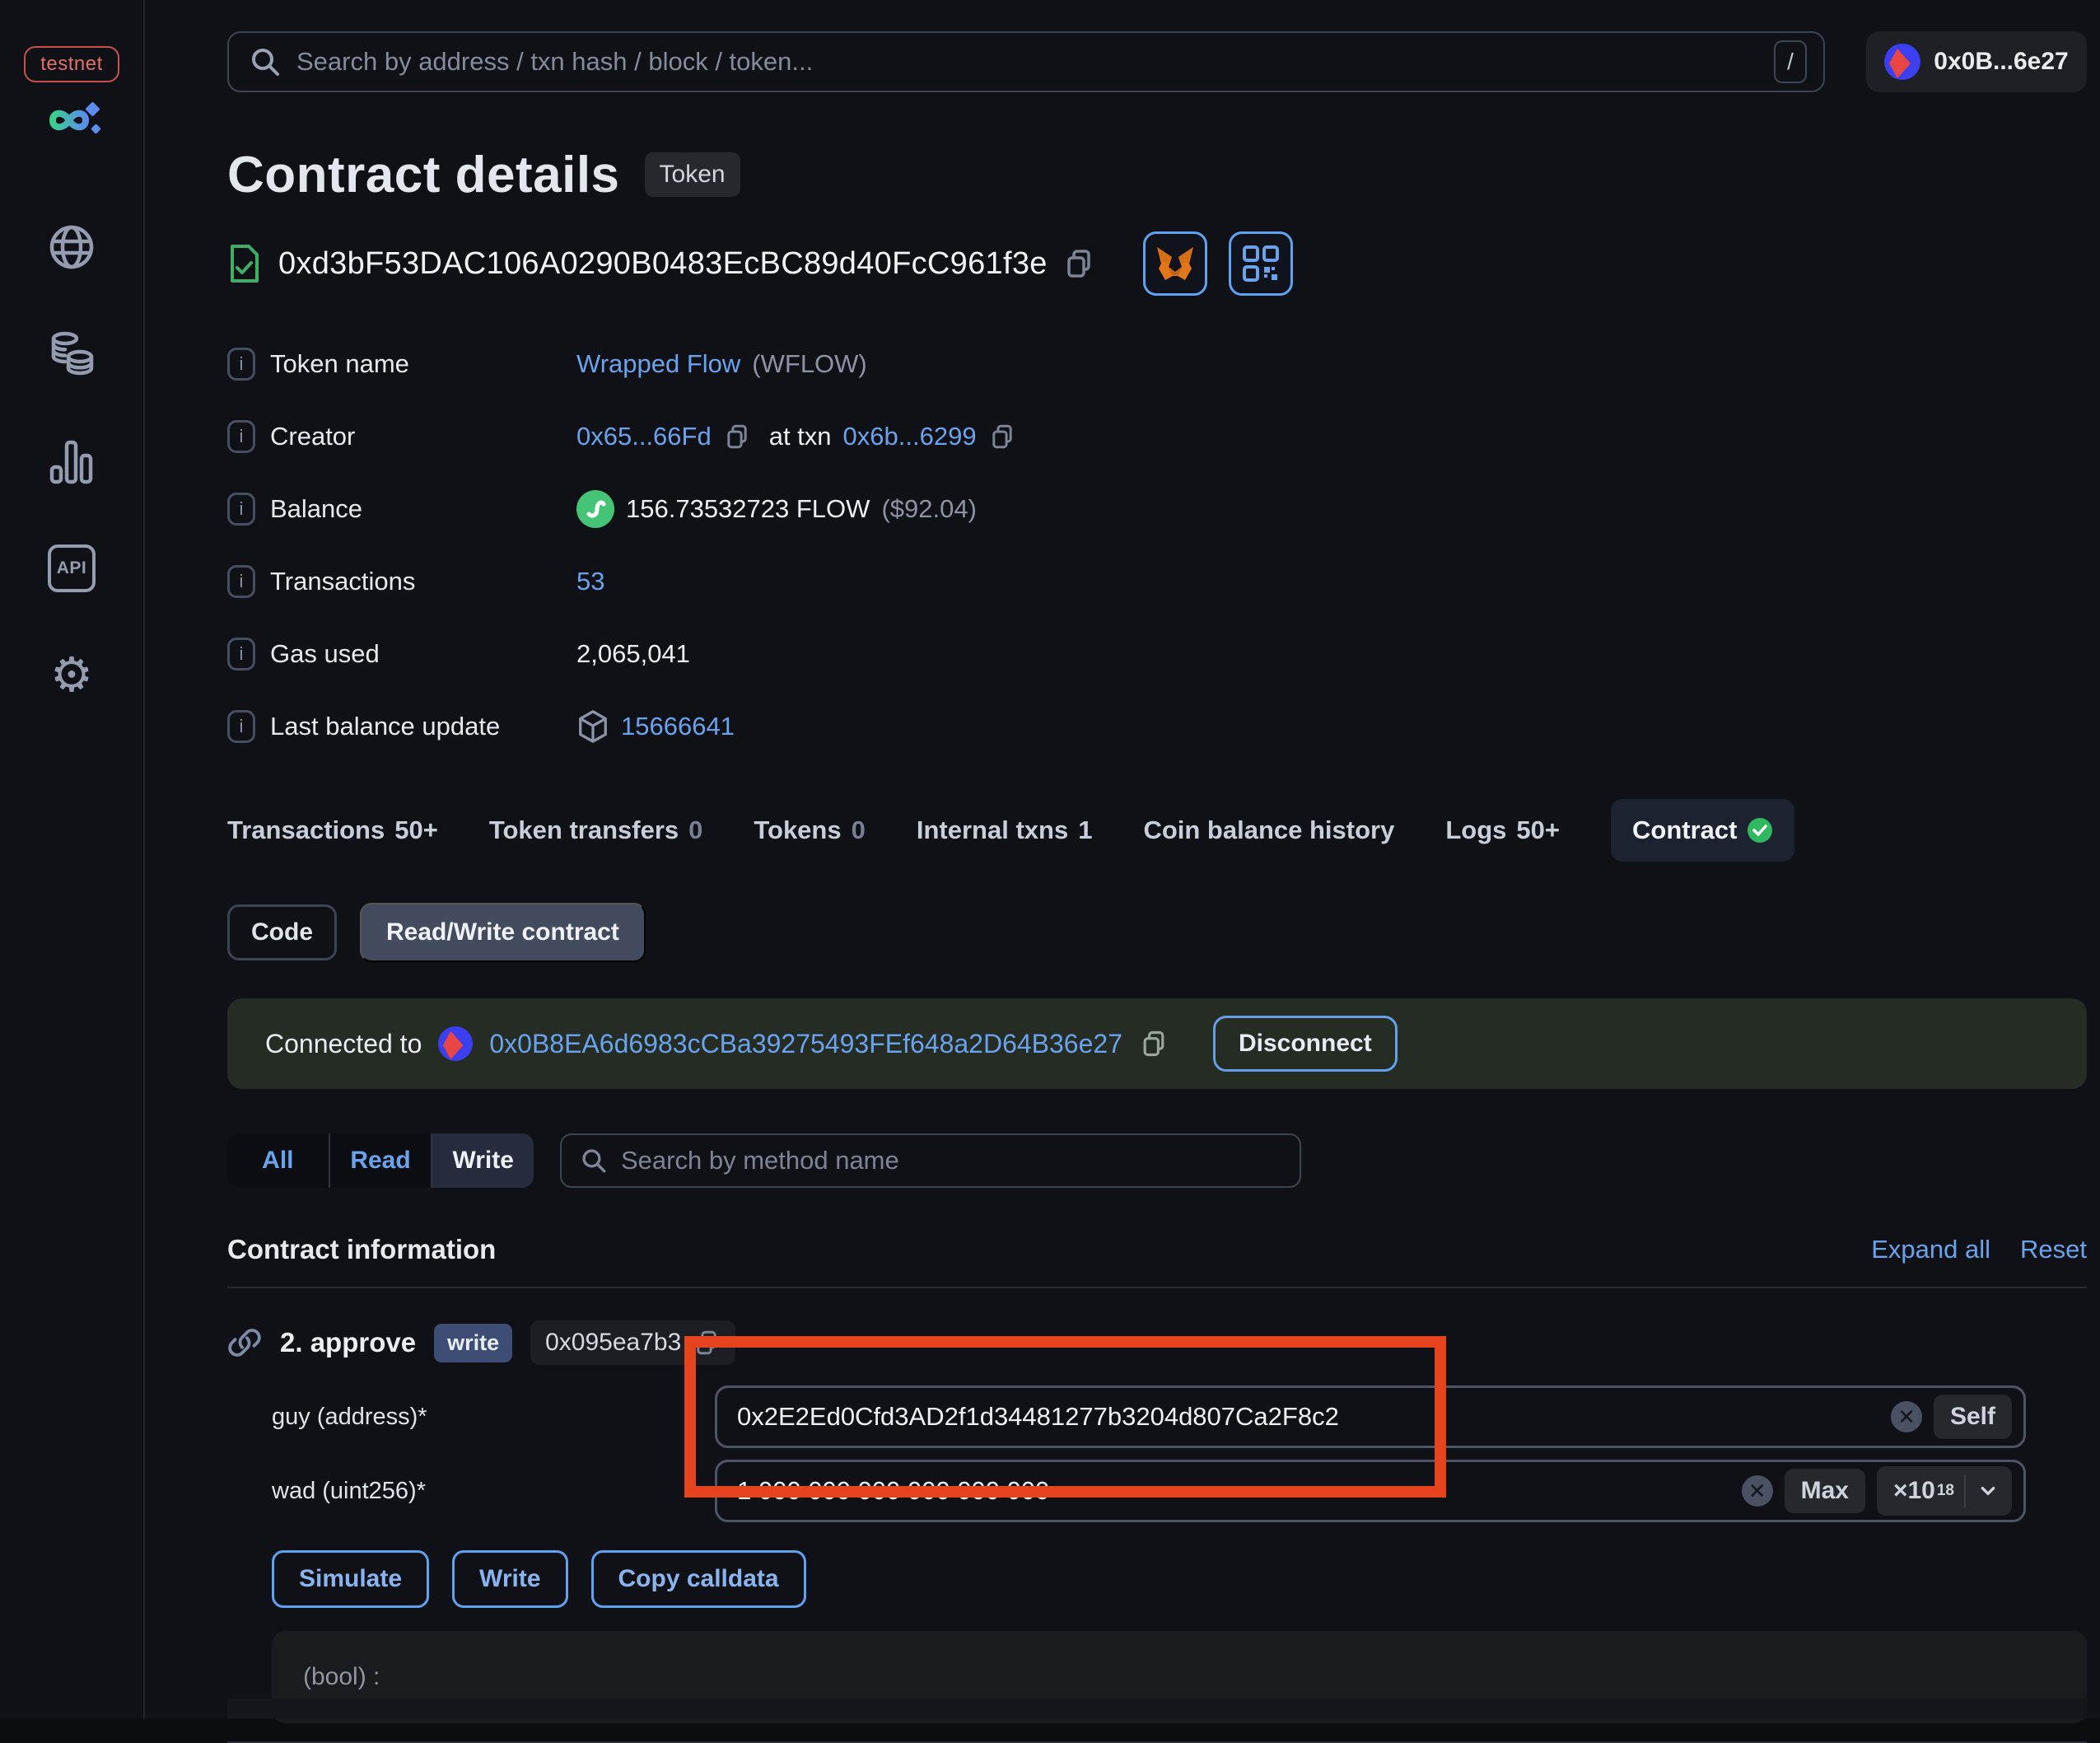  I want to click on info-label: Balance, so click(316, 508).